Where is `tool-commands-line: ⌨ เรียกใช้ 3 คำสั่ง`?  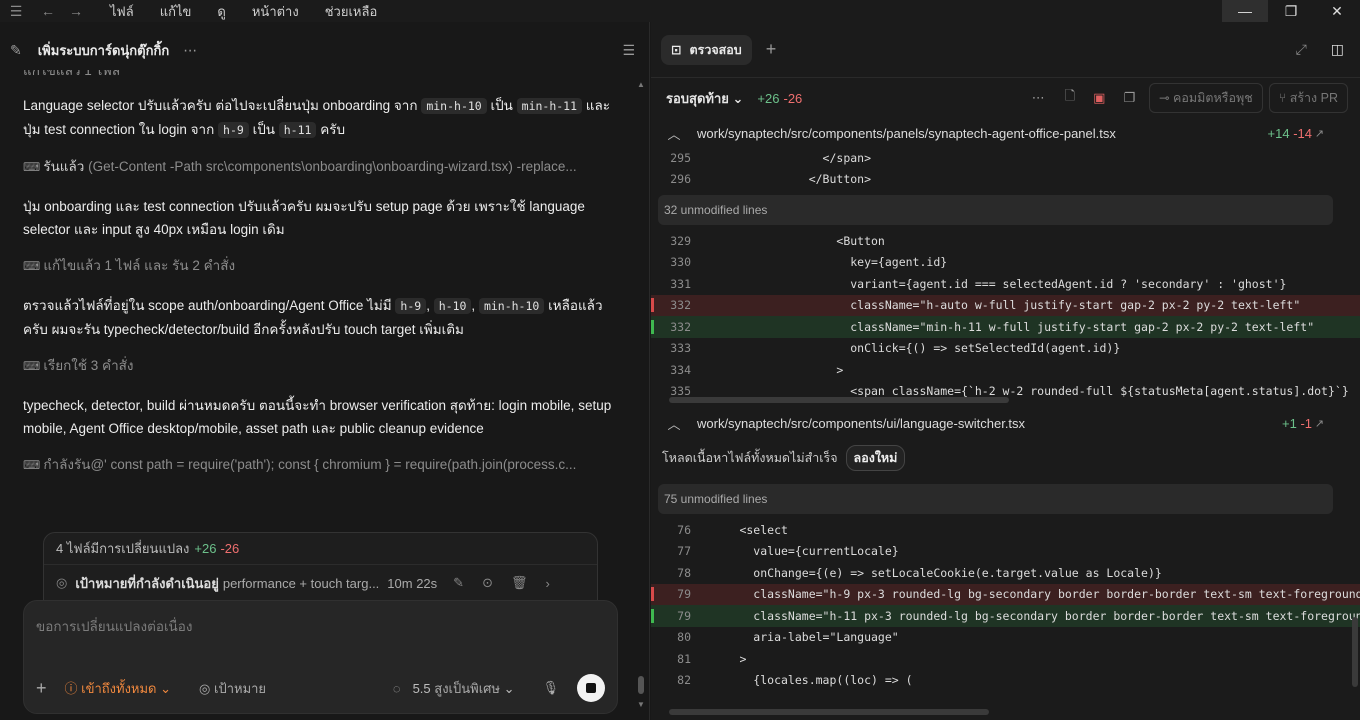 tool-commands-line: ⌨ เรียกใช้ 3 คำสั่ง is located at coordinates (313, 366).